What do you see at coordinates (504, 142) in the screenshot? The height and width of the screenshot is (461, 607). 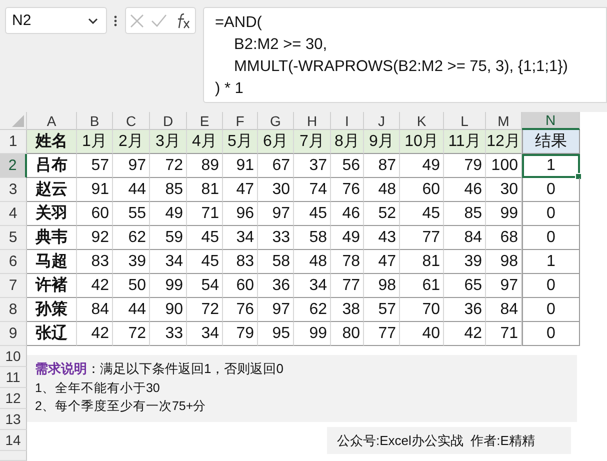 I see `table-header-cell: 12月` at bounding box center [504, 142].